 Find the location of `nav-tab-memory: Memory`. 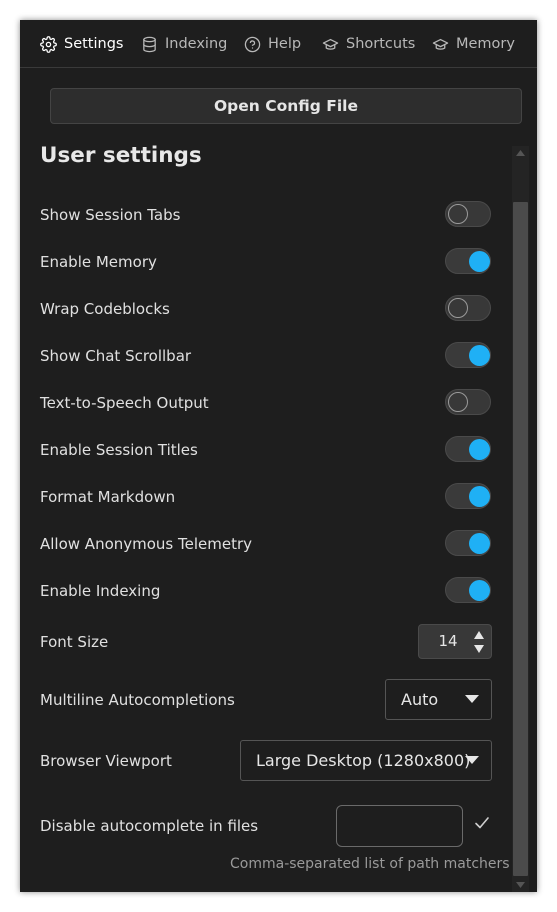

nav-tab-memory: Memory is located at coordinates (473, 44).